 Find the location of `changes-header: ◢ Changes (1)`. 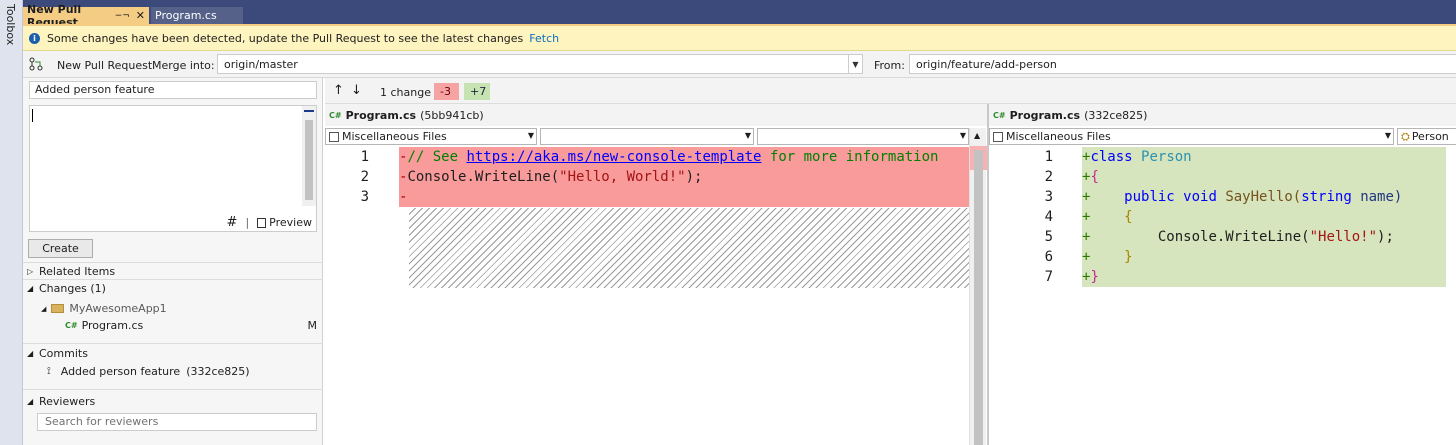

changes-header: ◢ Changes (1) is located at coordinates (66, 288).